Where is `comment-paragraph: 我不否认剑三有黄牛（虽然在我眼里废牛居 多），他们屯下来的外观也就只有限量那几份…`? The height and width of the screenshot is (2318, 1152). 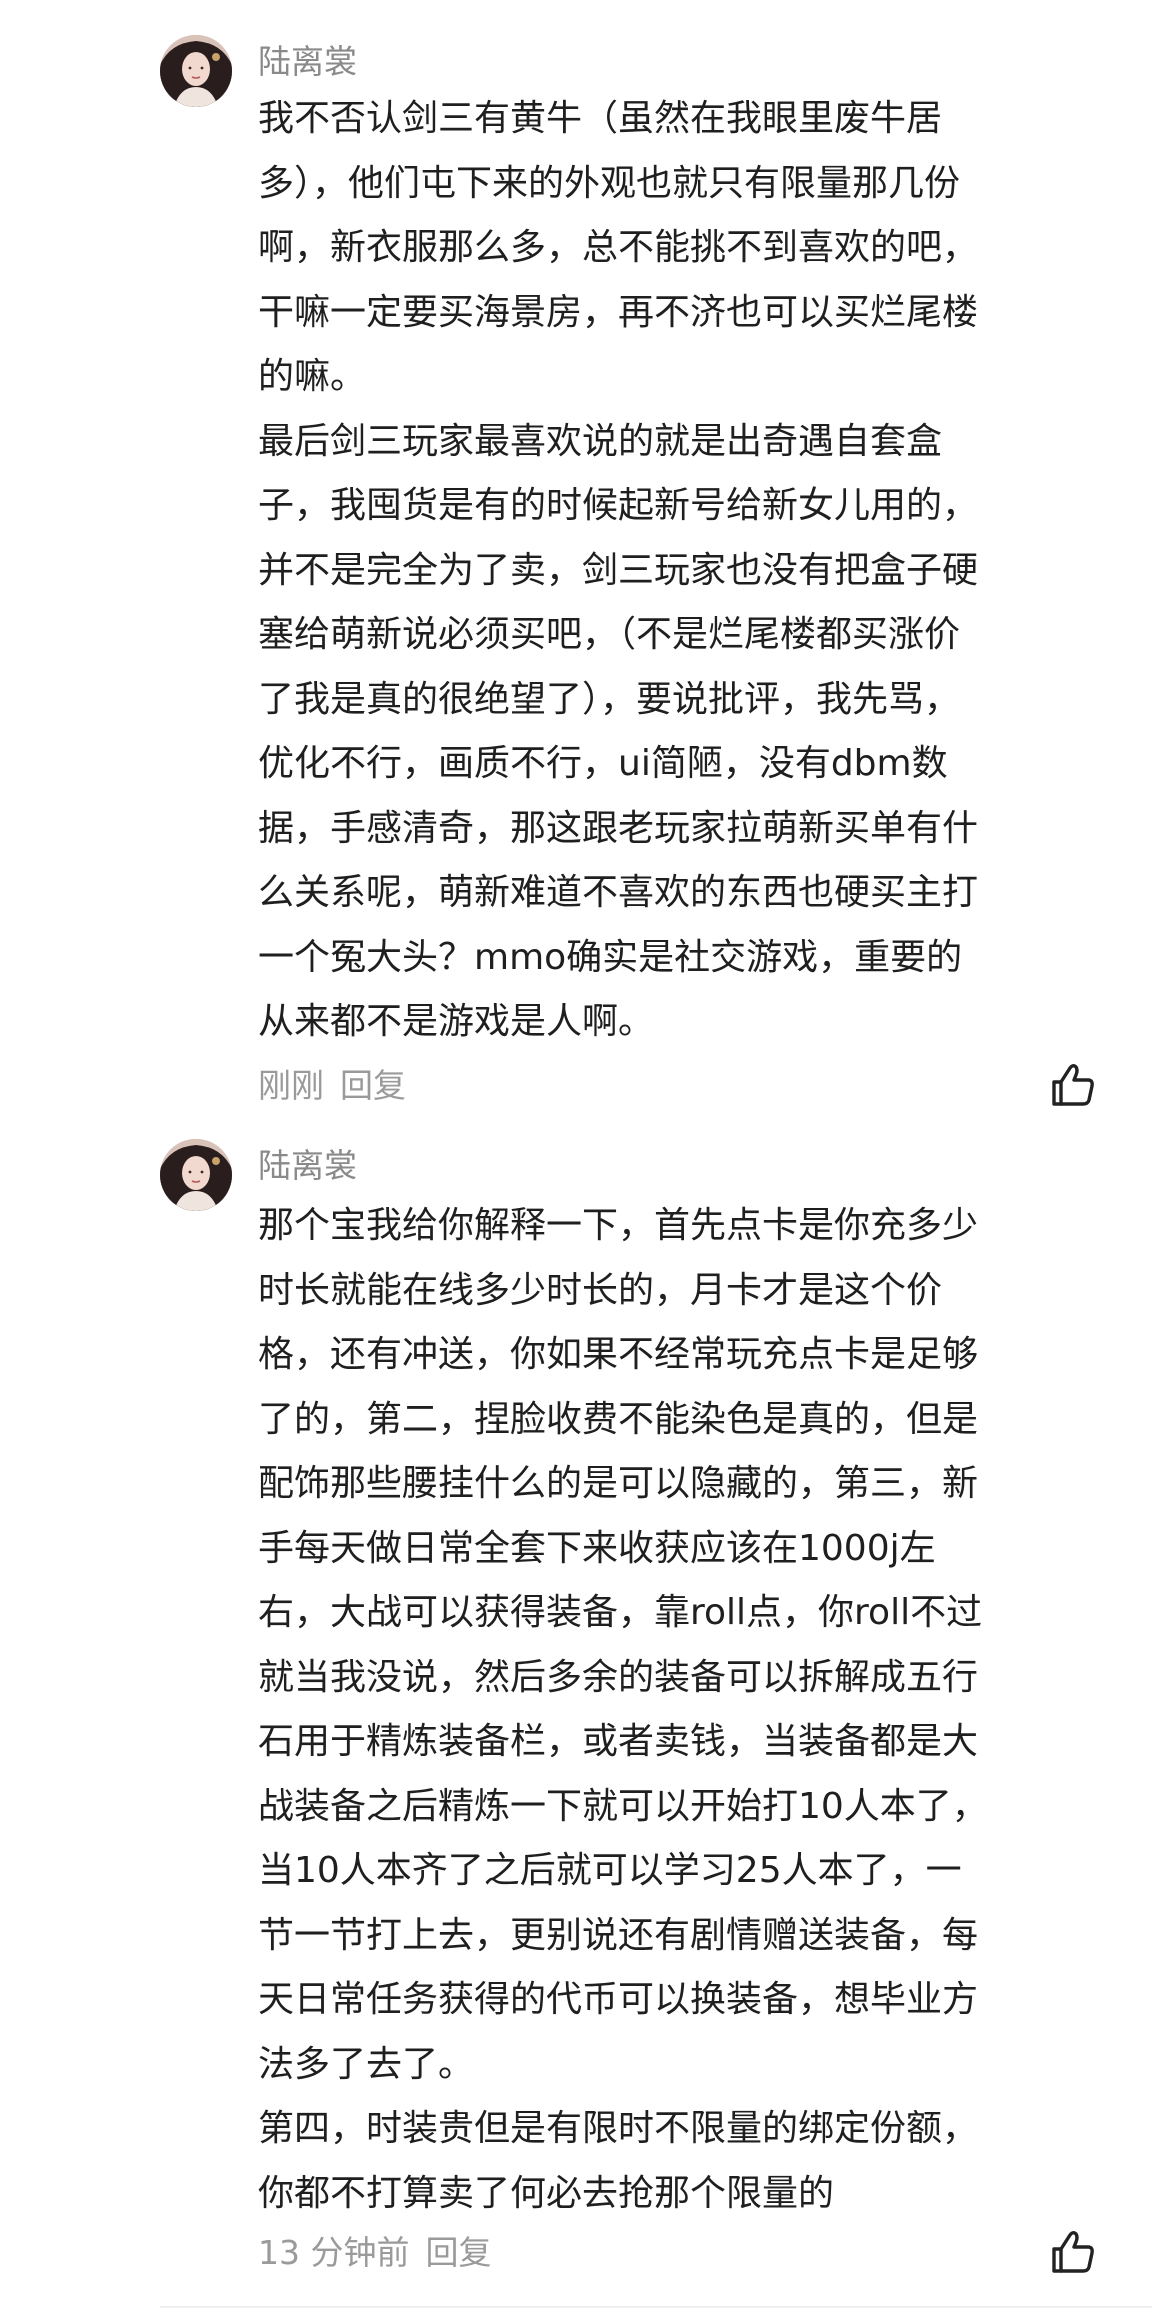
comment-paragraph: 我不否认剑三有黄牛（虽然在我眼里废牛居 多），他们屯下来的外观也就只有限量那几份… is located at coordinates (618, 247).